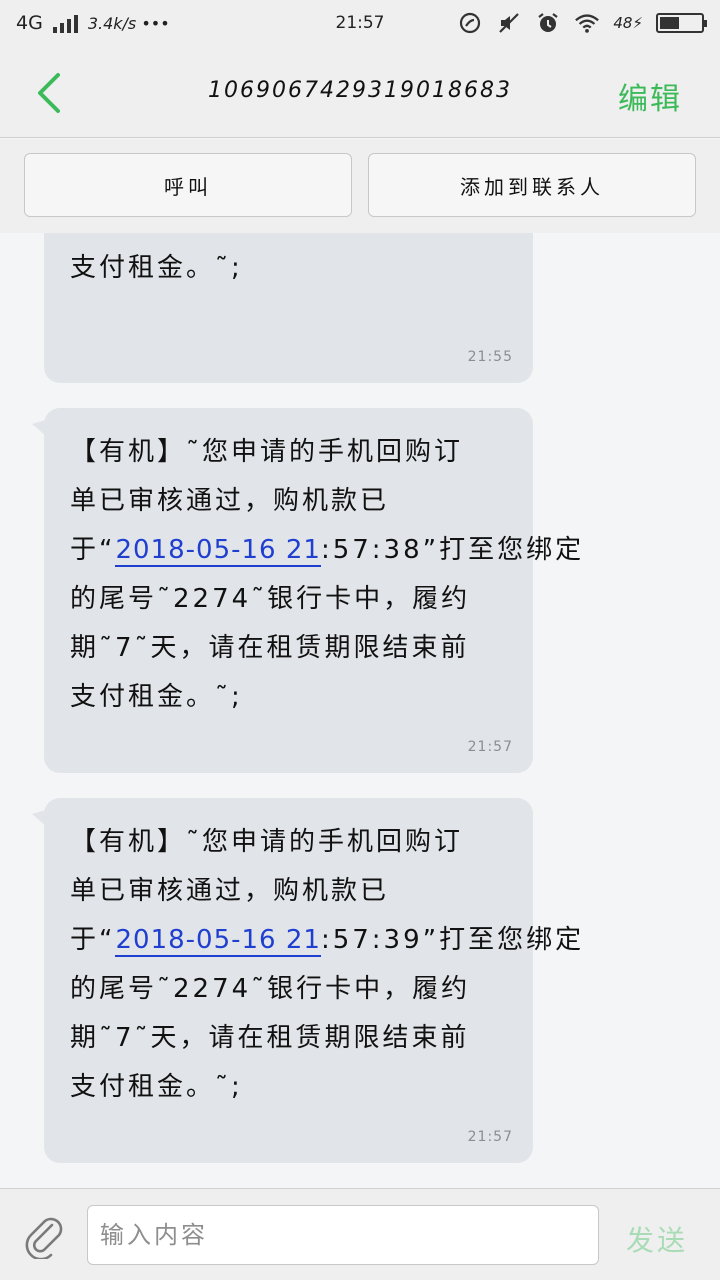  What do you see at coordinates (360, 186) in the screenshot?
I see `contact-action-bar: 呼叫 添加到联系人` at bounding box center [360, 186].